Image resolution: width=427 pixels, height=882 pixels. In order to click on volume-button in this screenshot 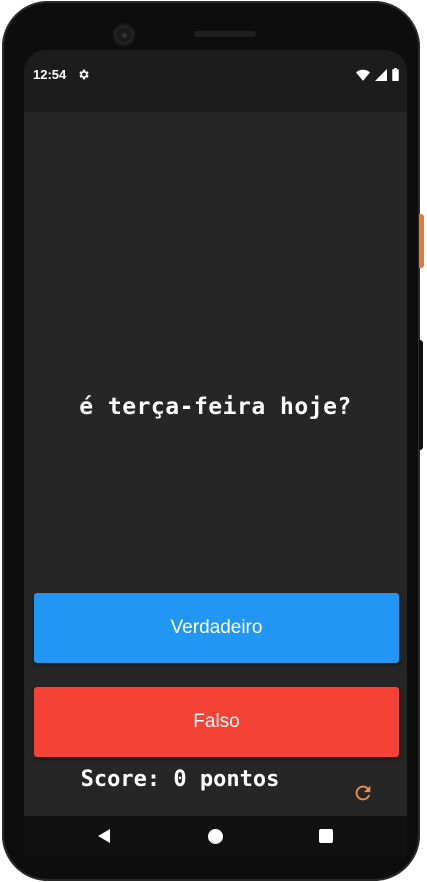, I will do `click(421, 395)`.